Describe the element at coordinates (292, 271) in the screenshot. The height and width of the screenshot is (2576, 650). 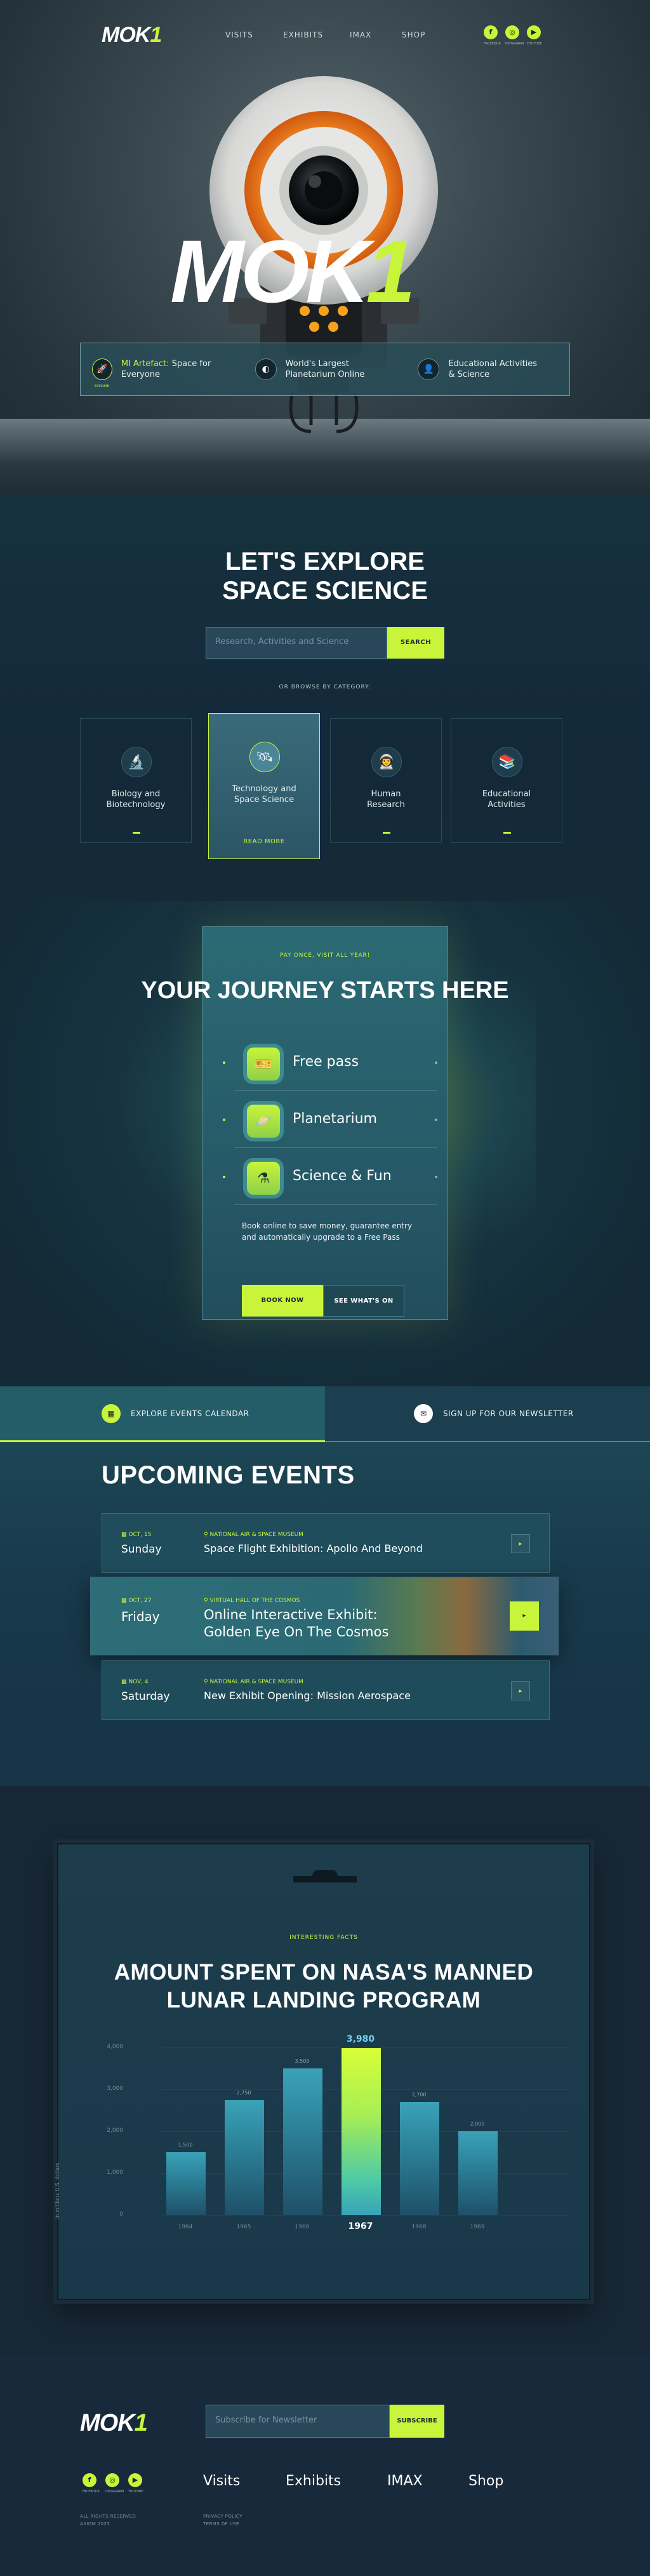
I see `hero-logo: MOK1` at that location.